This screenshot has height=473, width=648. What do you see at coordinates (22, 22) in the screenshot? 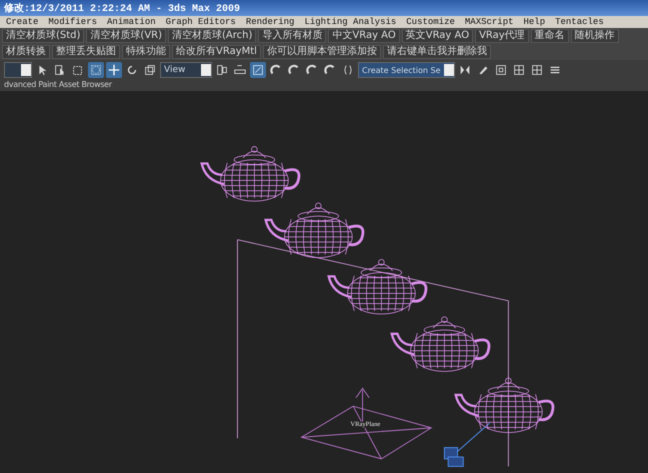
I see `menu-item: Create` at bounding box center [22, 22].